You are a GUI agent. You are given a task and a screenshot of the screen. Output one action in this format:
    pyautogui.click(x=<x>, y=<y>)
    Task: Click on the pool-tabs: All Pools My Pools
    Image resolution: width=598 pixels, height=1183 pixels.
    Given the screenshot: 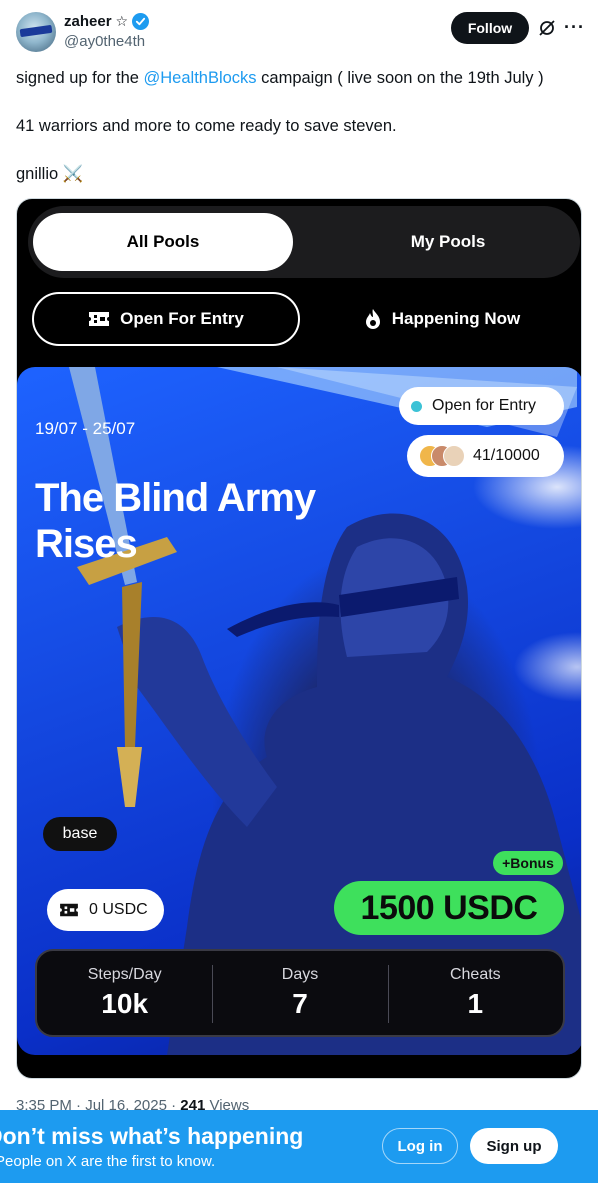 What is the action you would take?
    pyautogui.click(x=304, y=242)
    